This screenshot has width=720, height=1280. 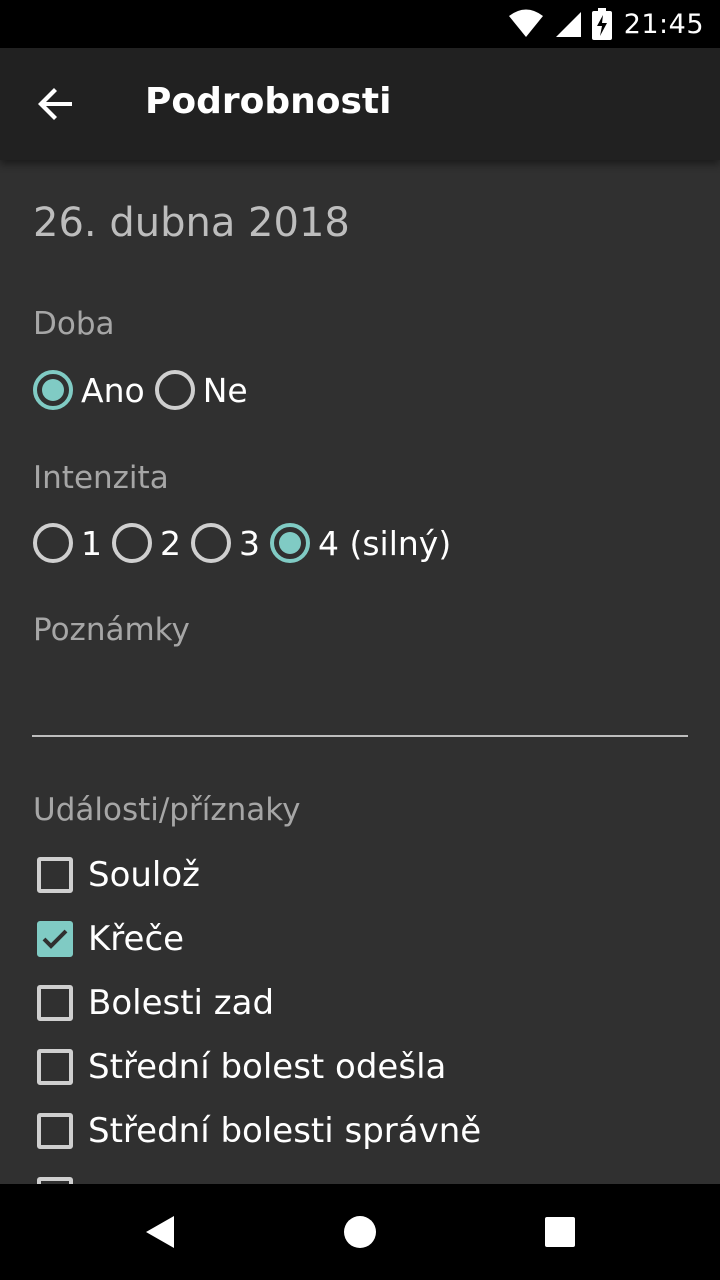 I want to click on nav-recents-button, so click(x=560, y=1232).